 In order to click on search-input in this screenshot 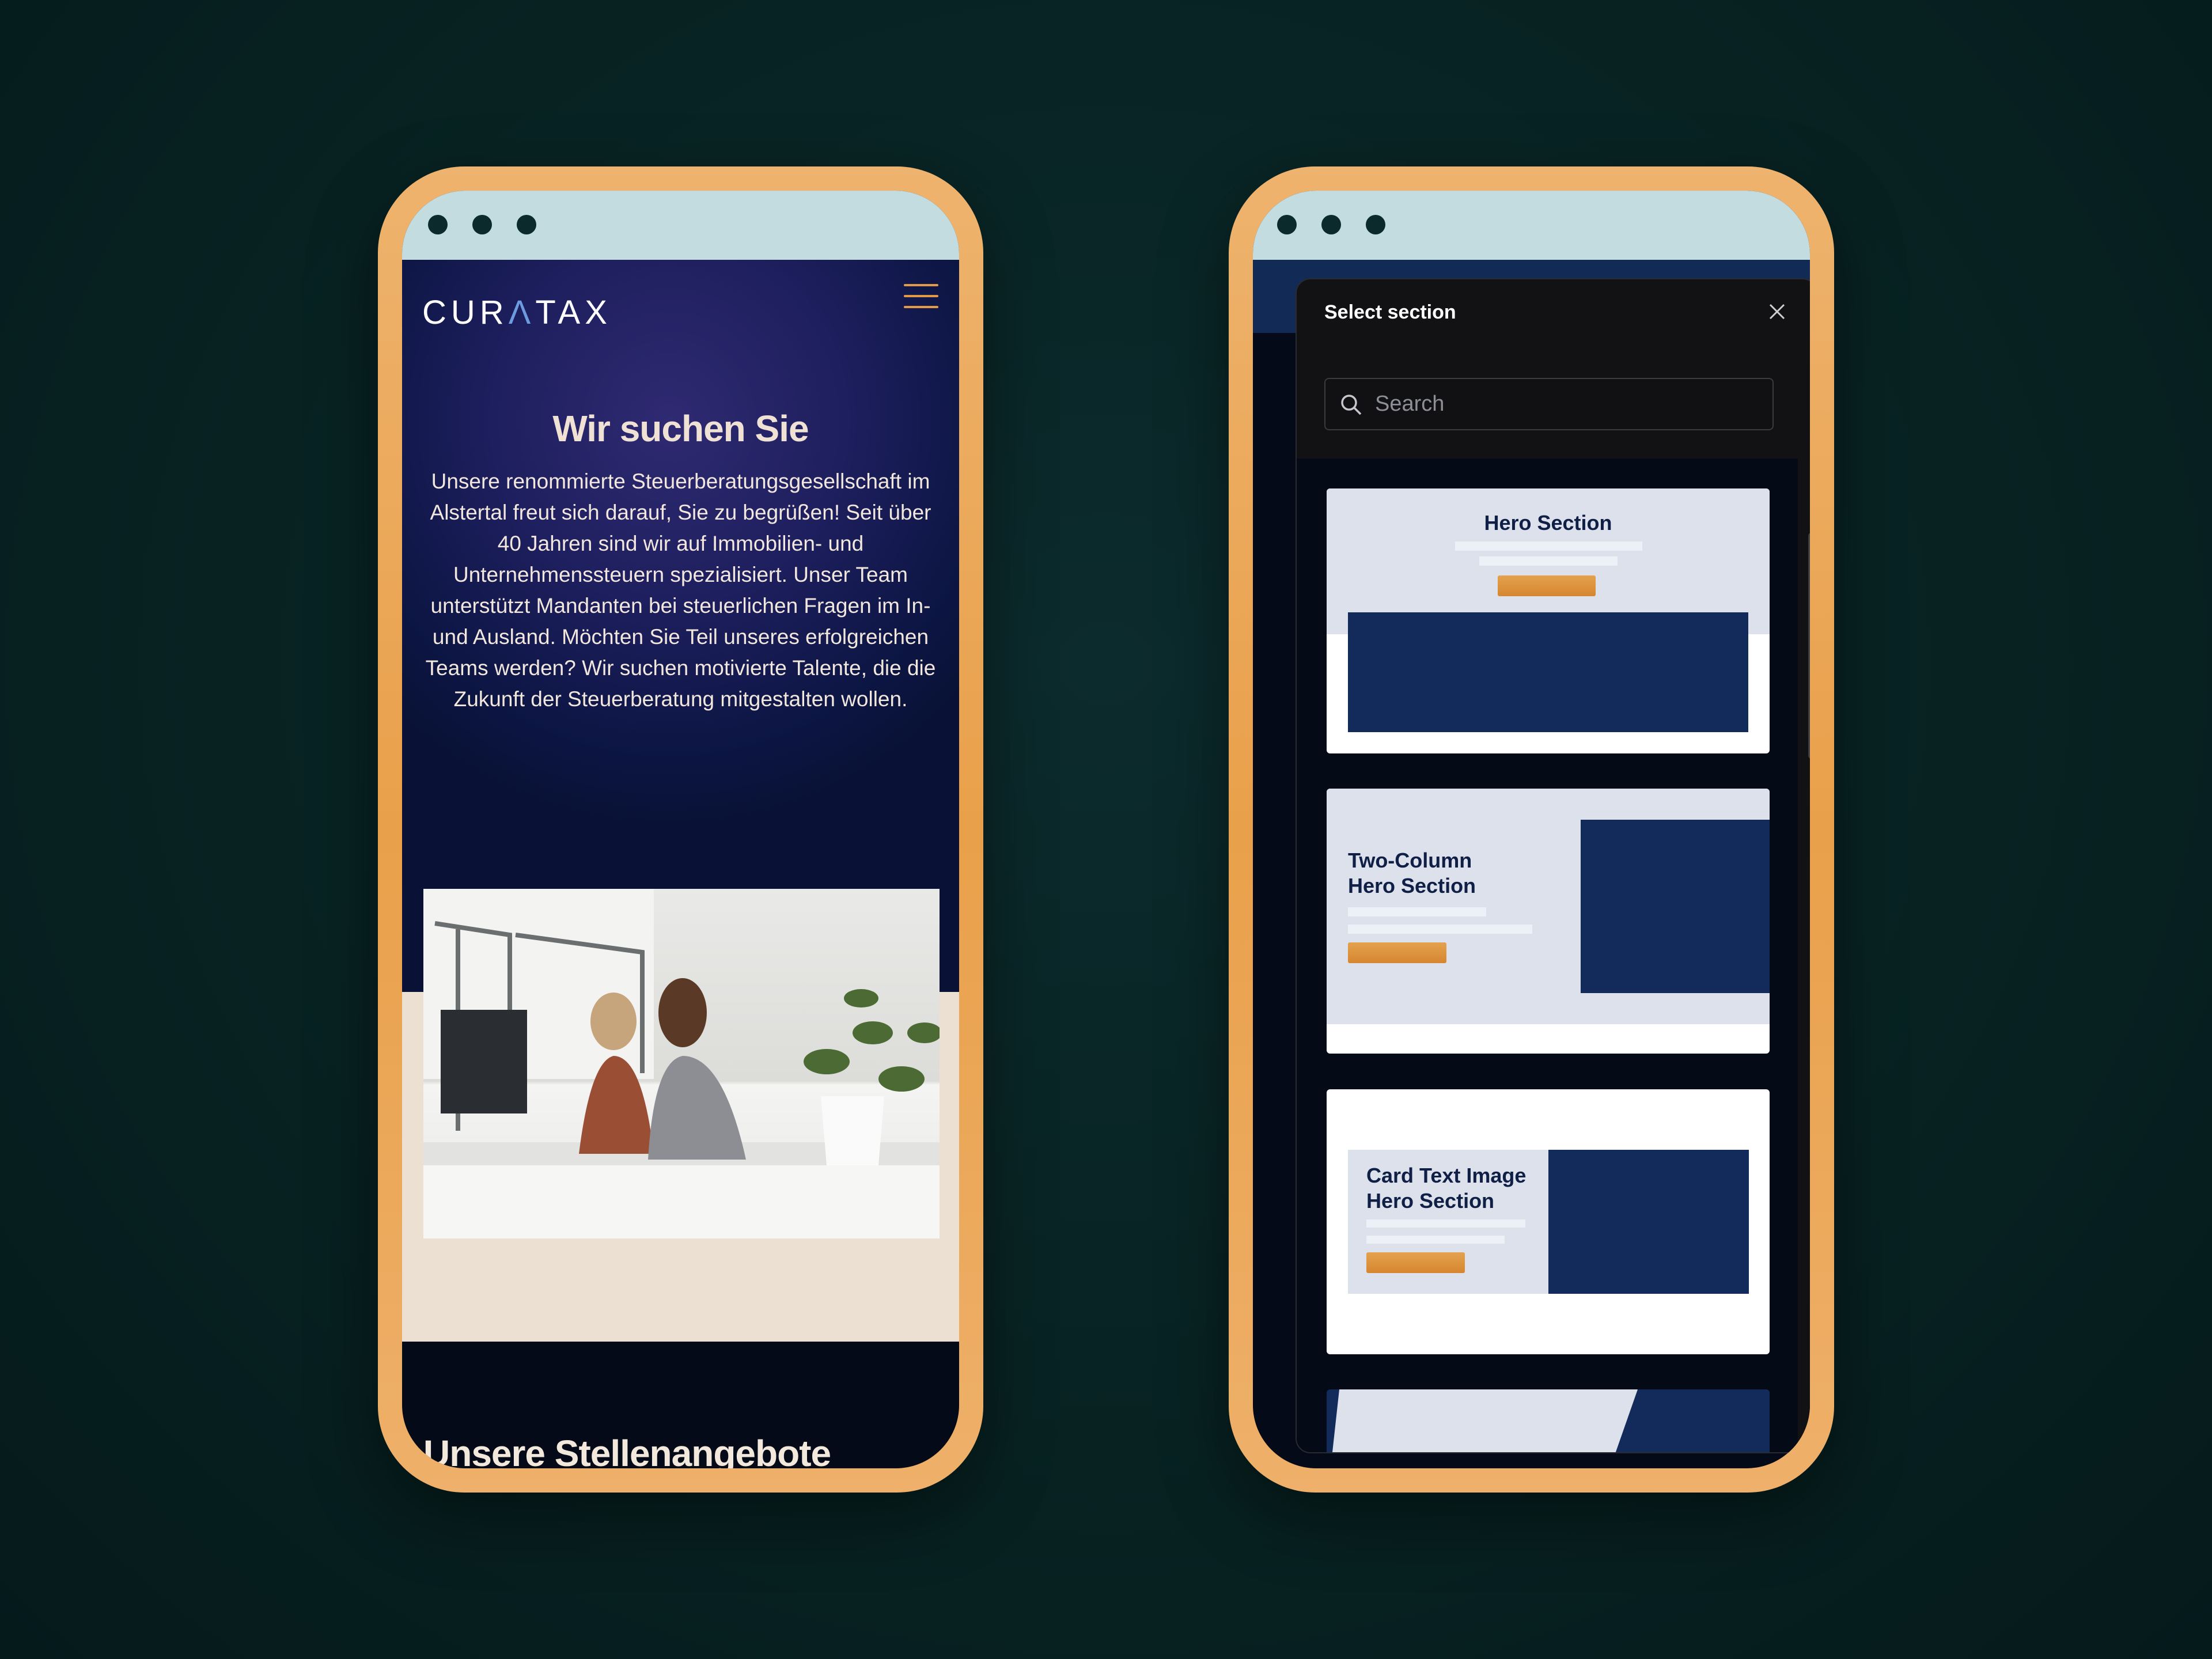, I will do `click(1562, 404)`.